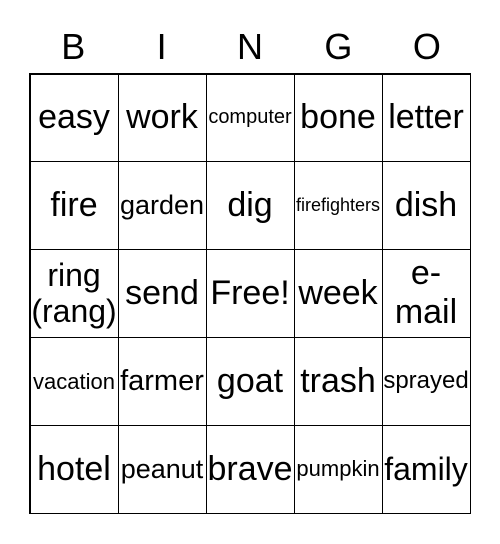 The width and height of the screenshot is (500, 544). Describe the element at coordinates (73, 46) in the screenshot. I see `header-letter: B` at that location.